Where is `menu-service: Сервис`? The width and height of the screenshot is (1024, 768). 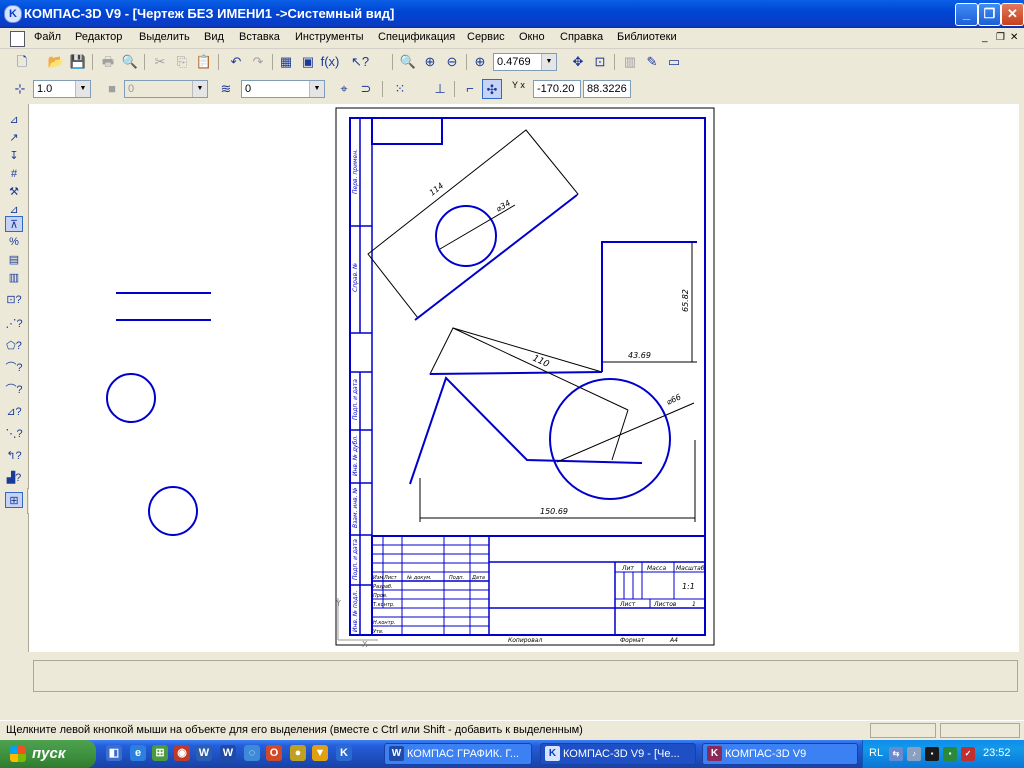
menu-service: Сервис is located at coordinates (486, 37).